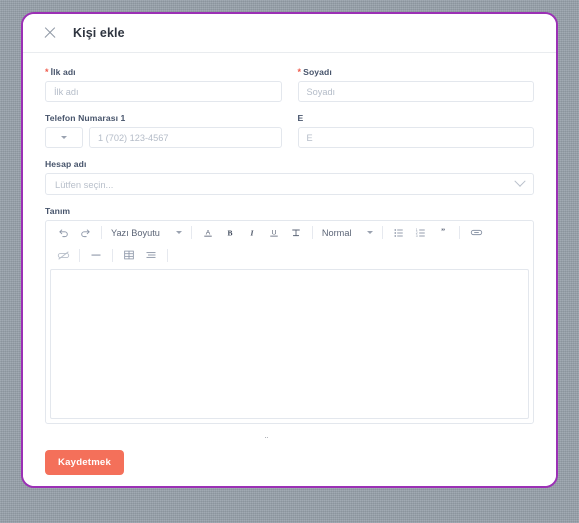 Image resolution: width=579 pixels, height=523 pixels. What do you see at coordinates (415, 91) in the screenshot?
I see `last-name-input: Soyadı` at bounding box center [415, 91].